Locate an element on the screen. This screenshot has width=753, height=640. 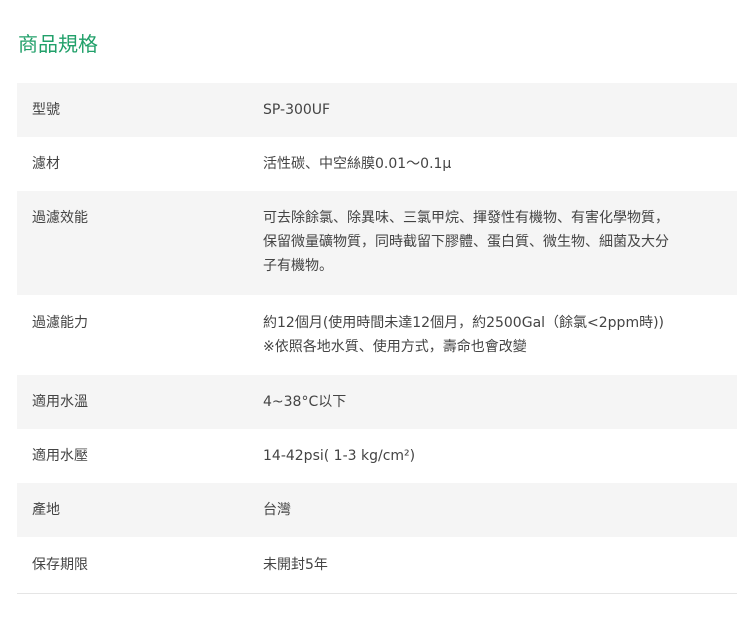
spec-value-line: 未開封5年 is located at coordinates (295, 565).